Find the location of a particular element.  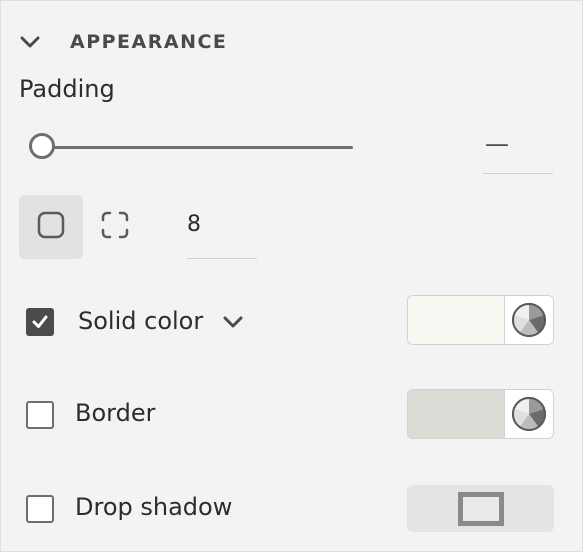

uniform-padding-button is located at coordinates (51, 227).